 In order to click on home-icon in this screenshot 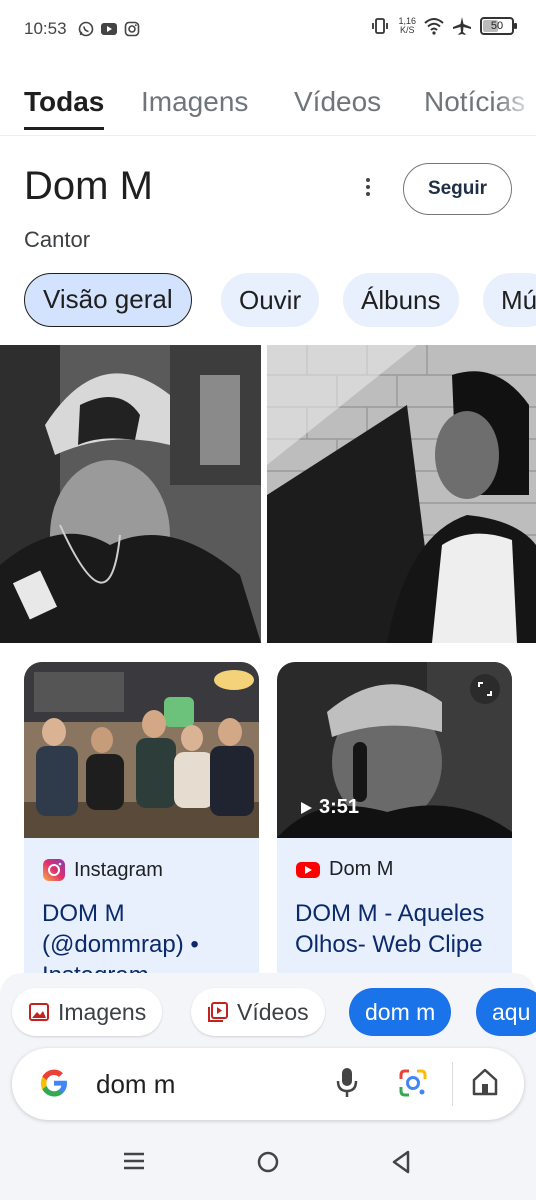, I will do `click(485, 1082)`.